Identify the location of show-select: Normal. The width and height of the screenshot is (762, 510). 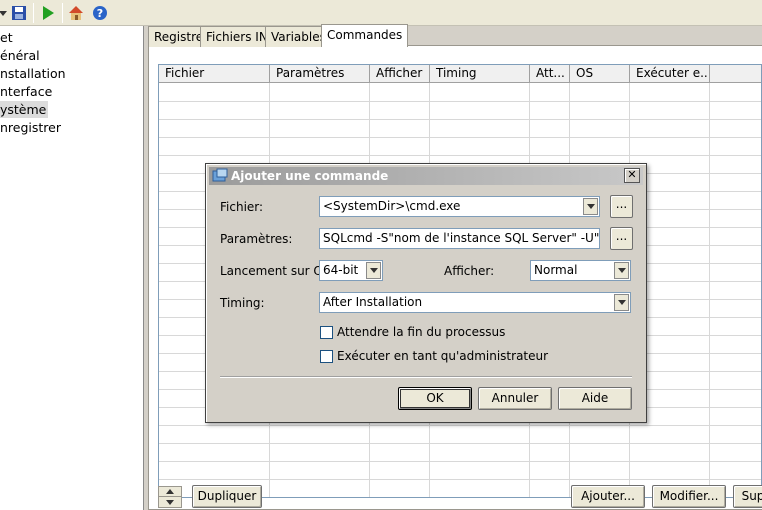
(580, 270).